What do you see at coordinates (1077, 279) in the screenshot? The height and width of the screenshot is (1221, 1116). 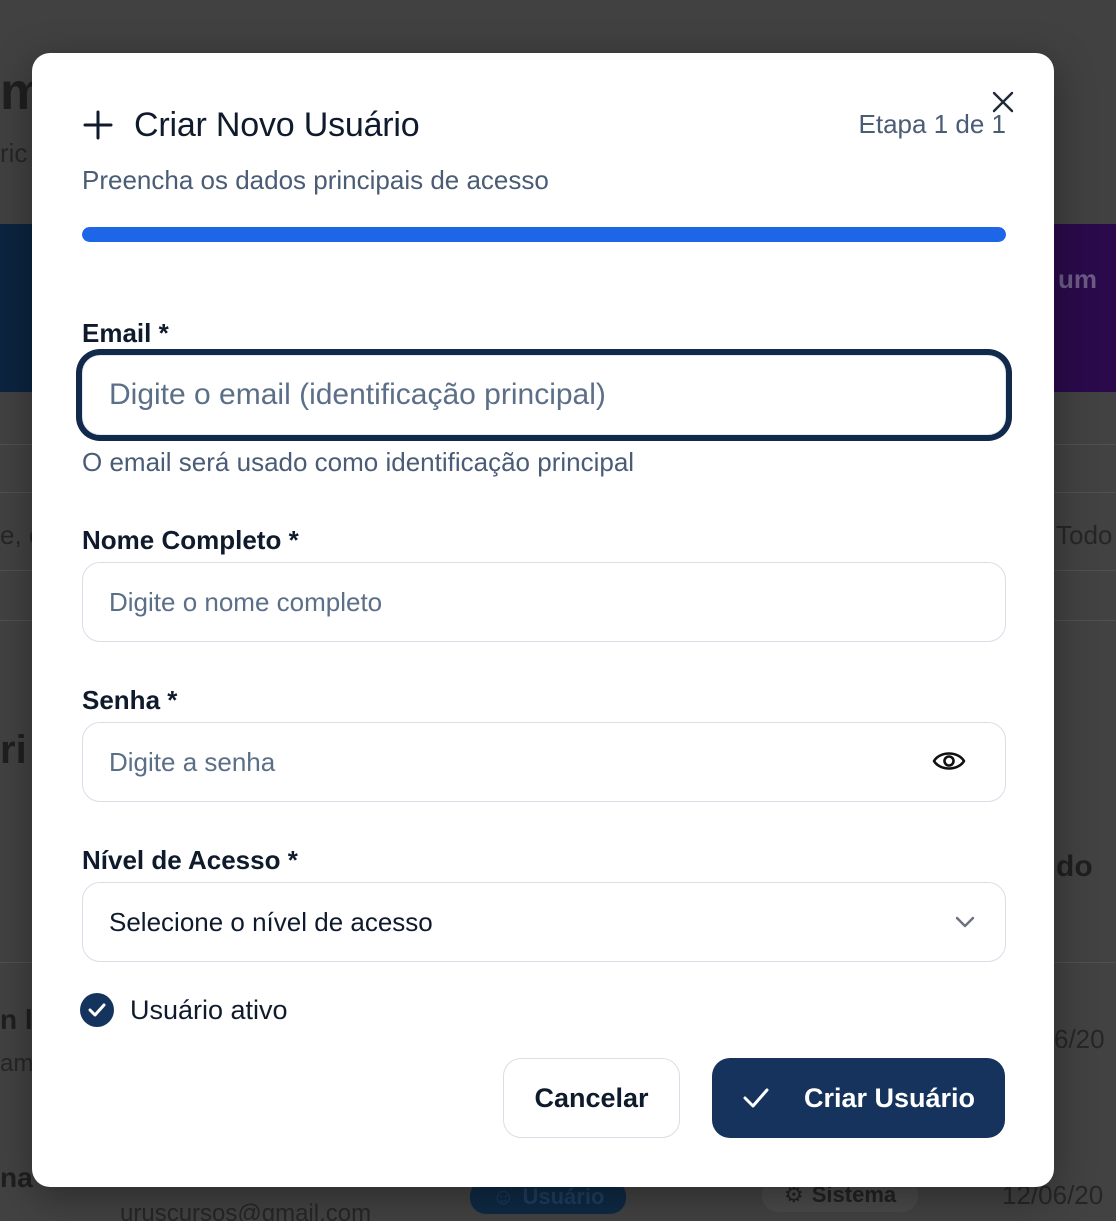 I see `background-banner-text: um` at bounding box center [1077, 279].